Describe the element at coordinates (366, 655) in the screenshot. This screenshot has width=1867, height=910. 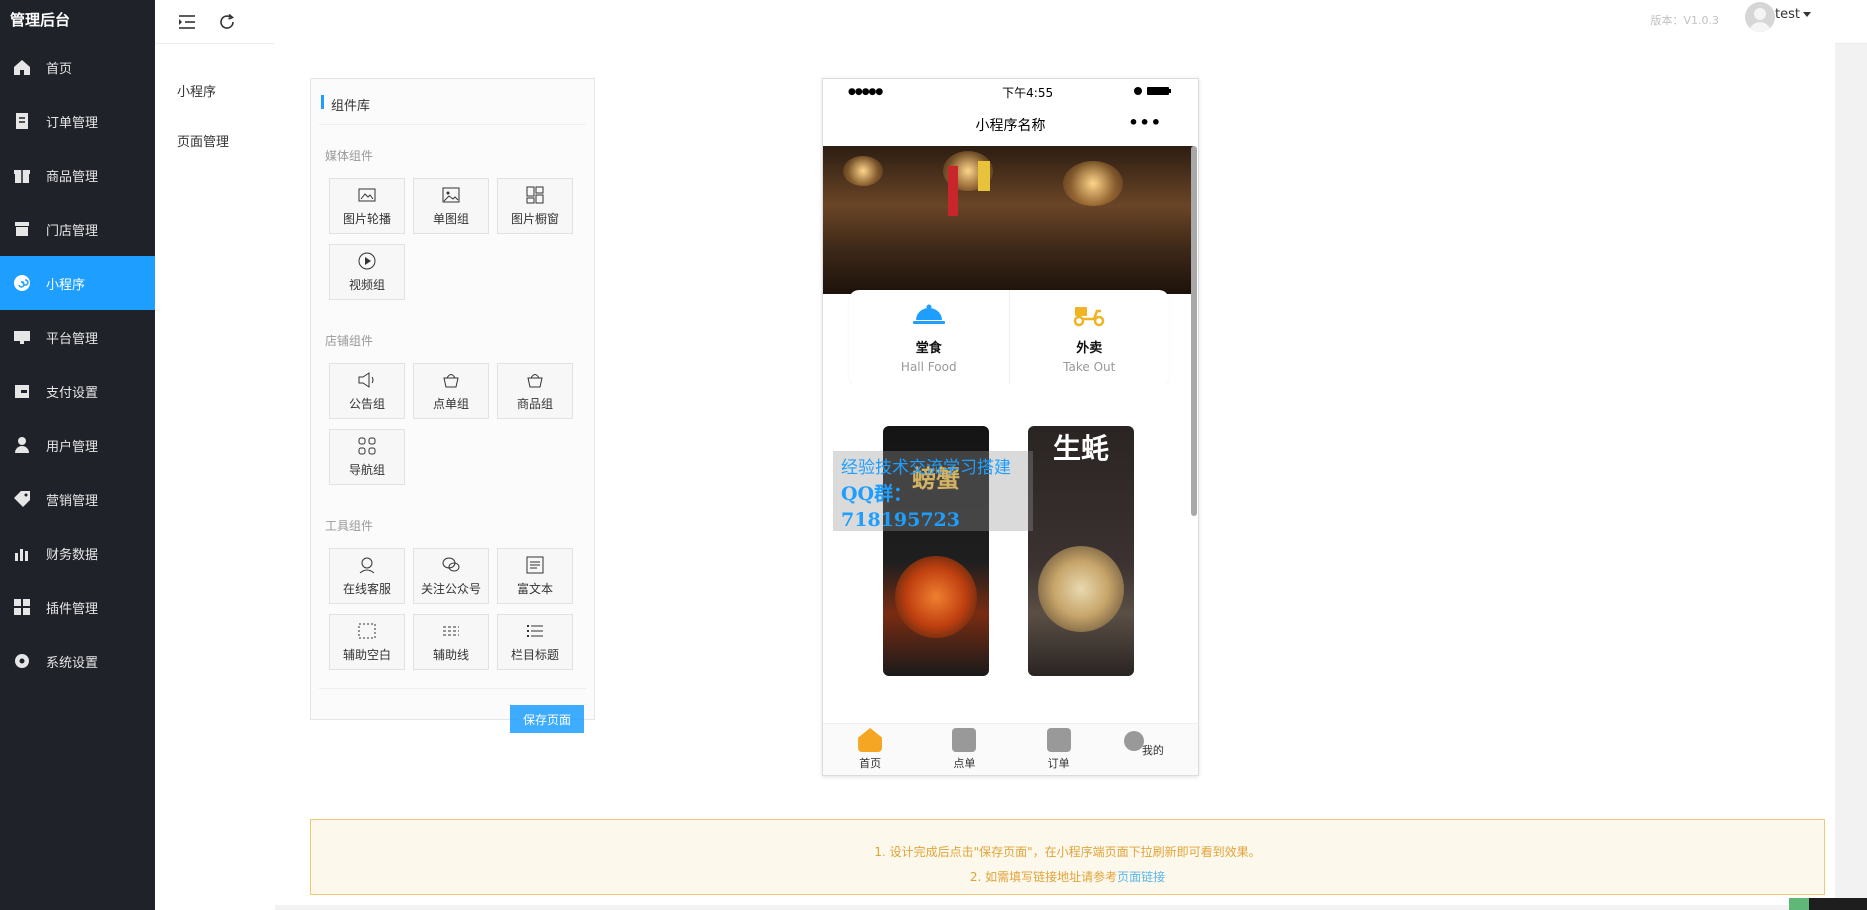
I see `component-label: 辅助空白` at that location.